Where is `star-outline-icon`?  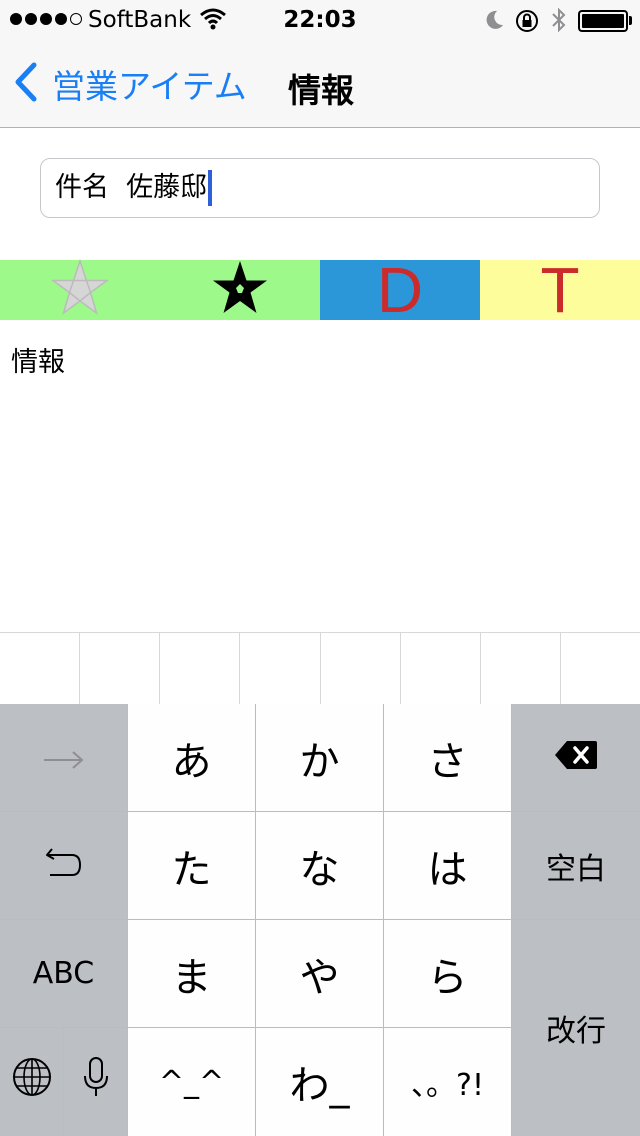 star-outline-icon is located at coordinates (80, 289).